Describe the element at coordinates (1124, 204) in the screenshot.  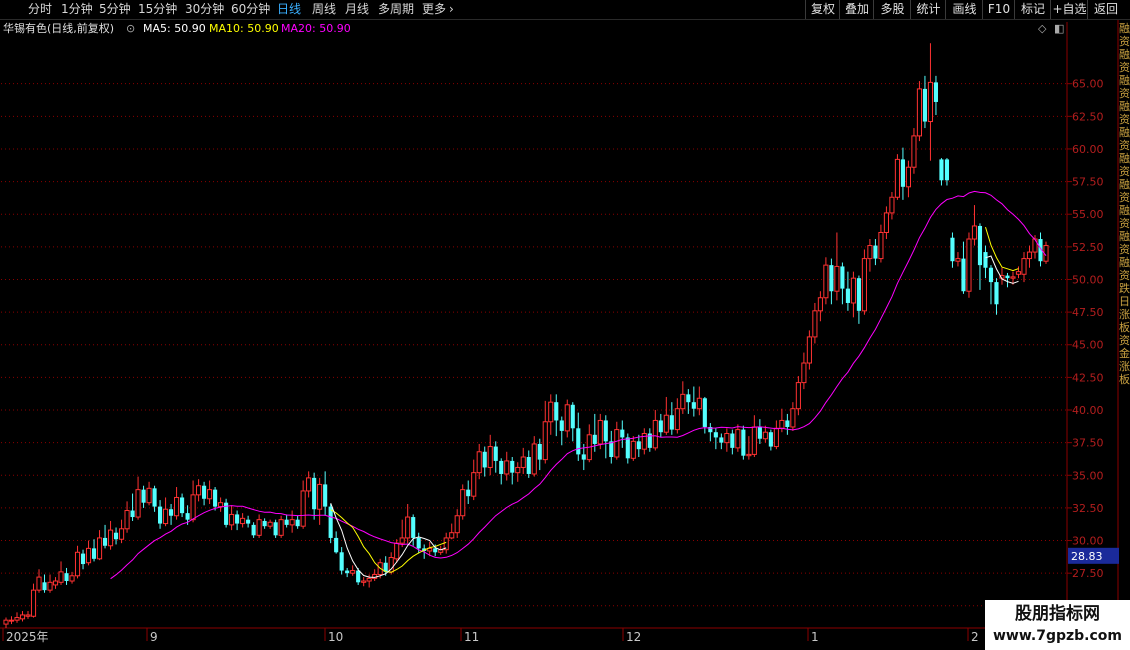
I see `side-strip-text: 融资融资融资融资融资融资融资融资融资融资跌日涨板资金涨板` at that location.